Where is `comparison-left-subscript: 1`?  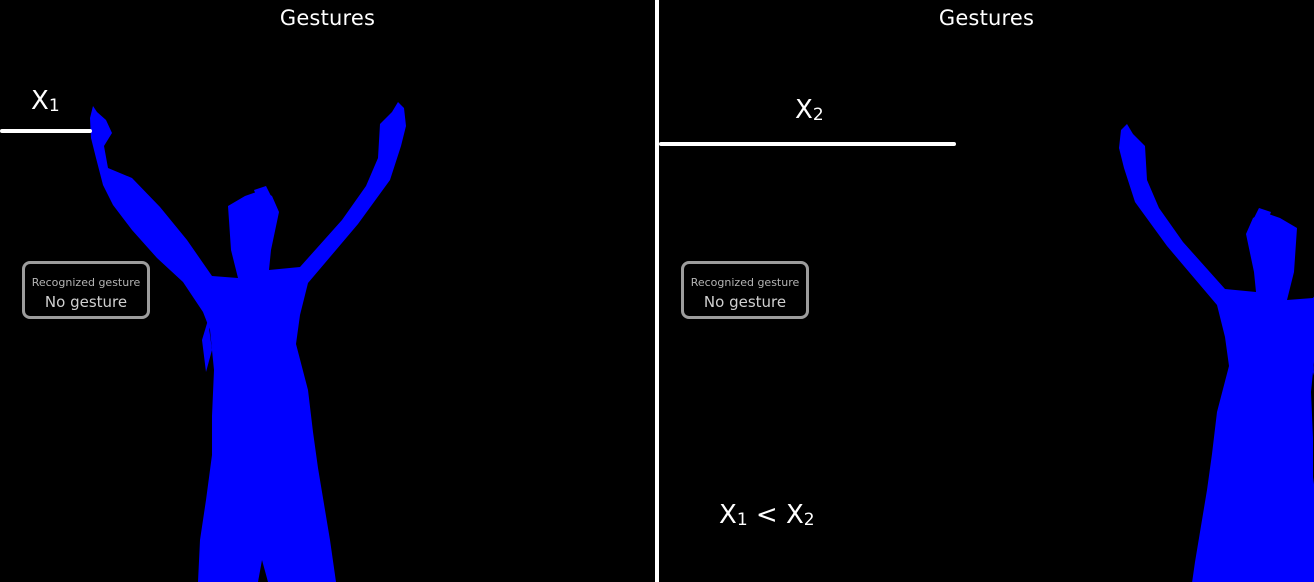
comparison-left-subscript: 1 is located at coordinates (742, 520).